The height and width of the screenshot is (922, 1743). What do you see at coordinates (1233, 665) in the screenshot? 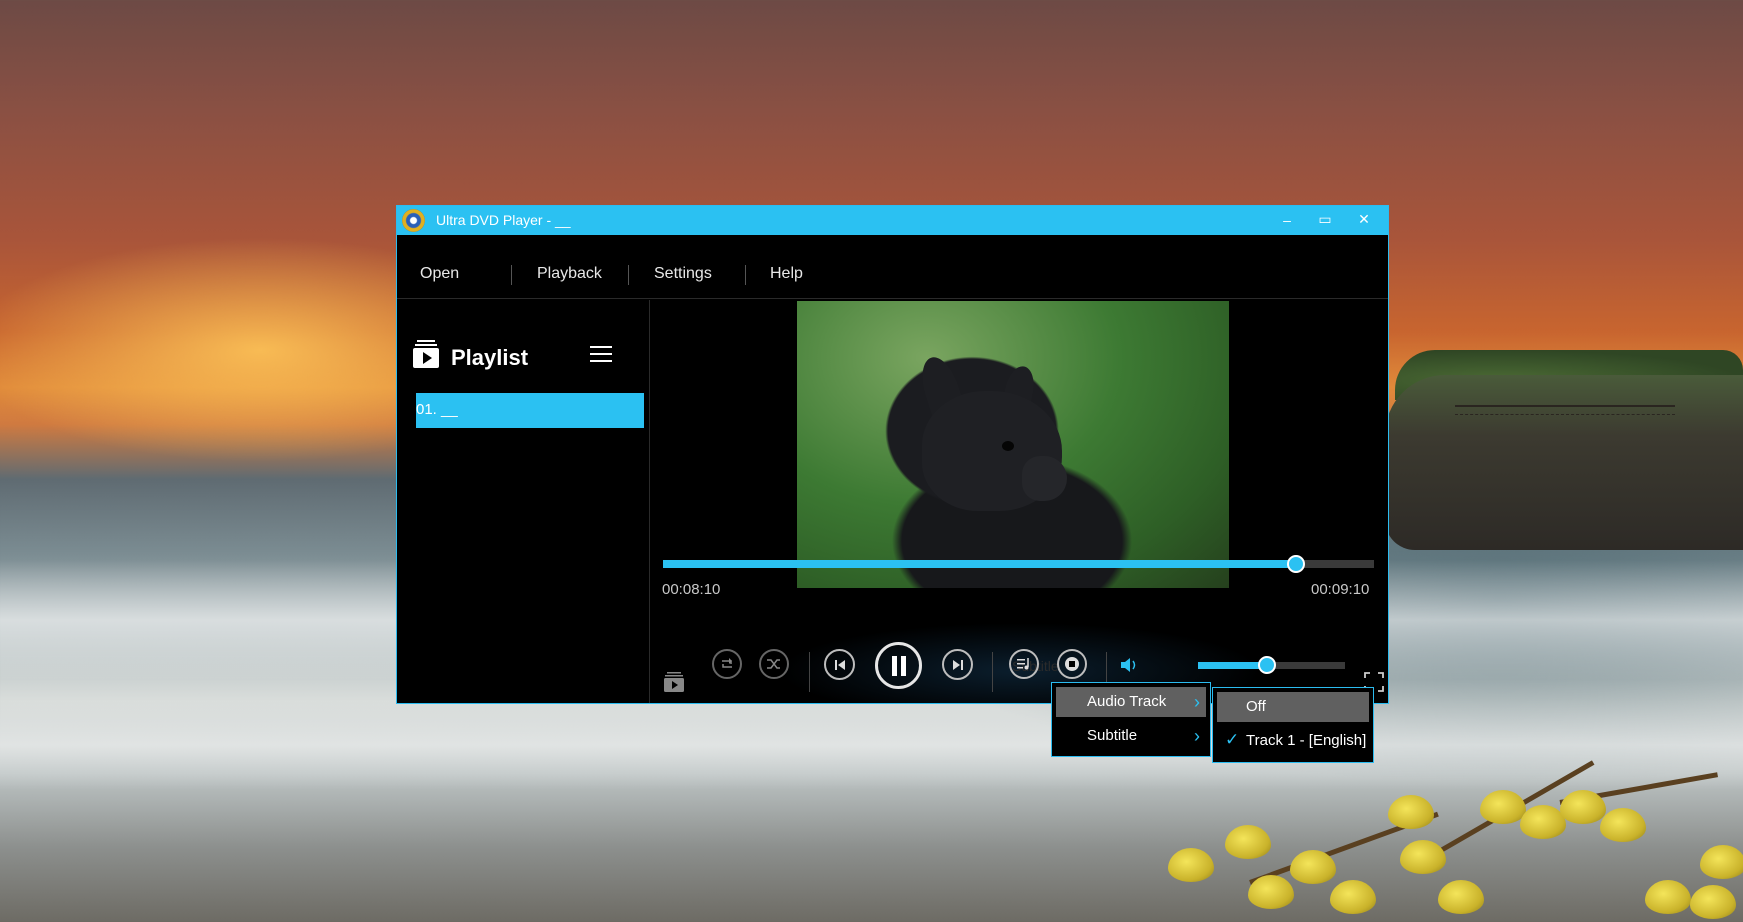
I see `volume-fill` at bounding box center [1233, 665].